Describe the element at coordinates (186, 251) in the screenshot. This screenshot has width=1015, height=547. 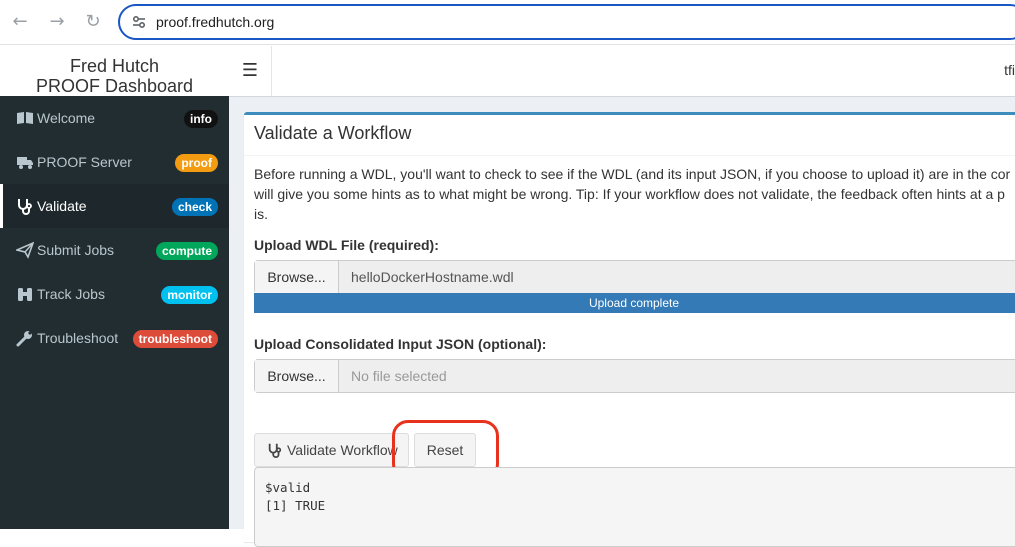
I see `badge-compute: compute` at that location.